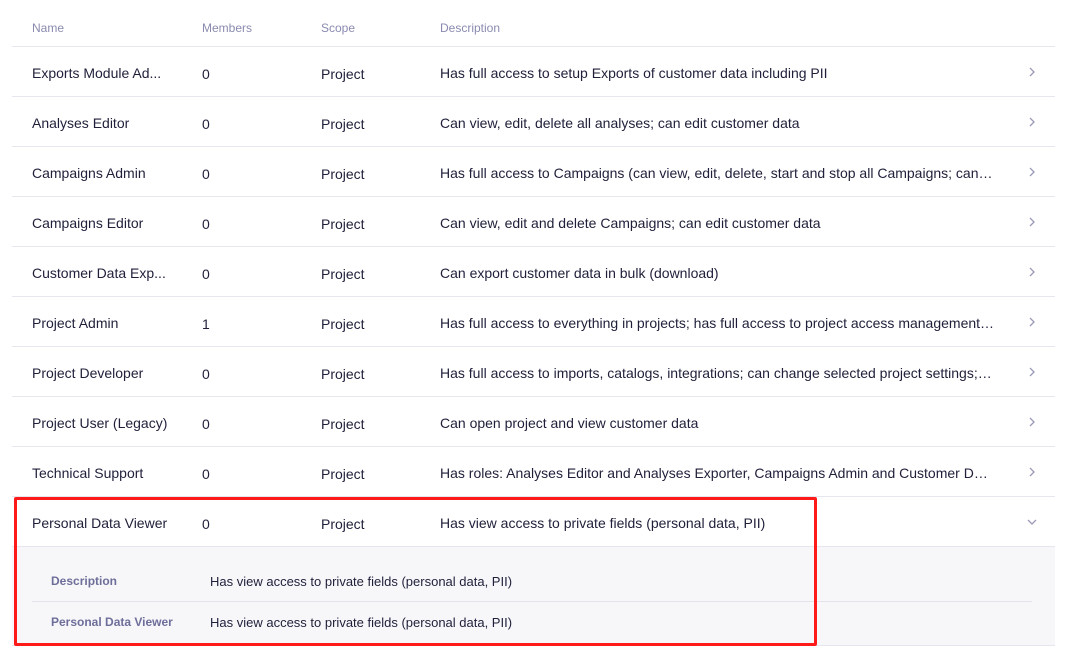 The height and width of the screenshot is (655, 1077). I want to click on detail-label: Personal Data Viewer, so click(112, 622).